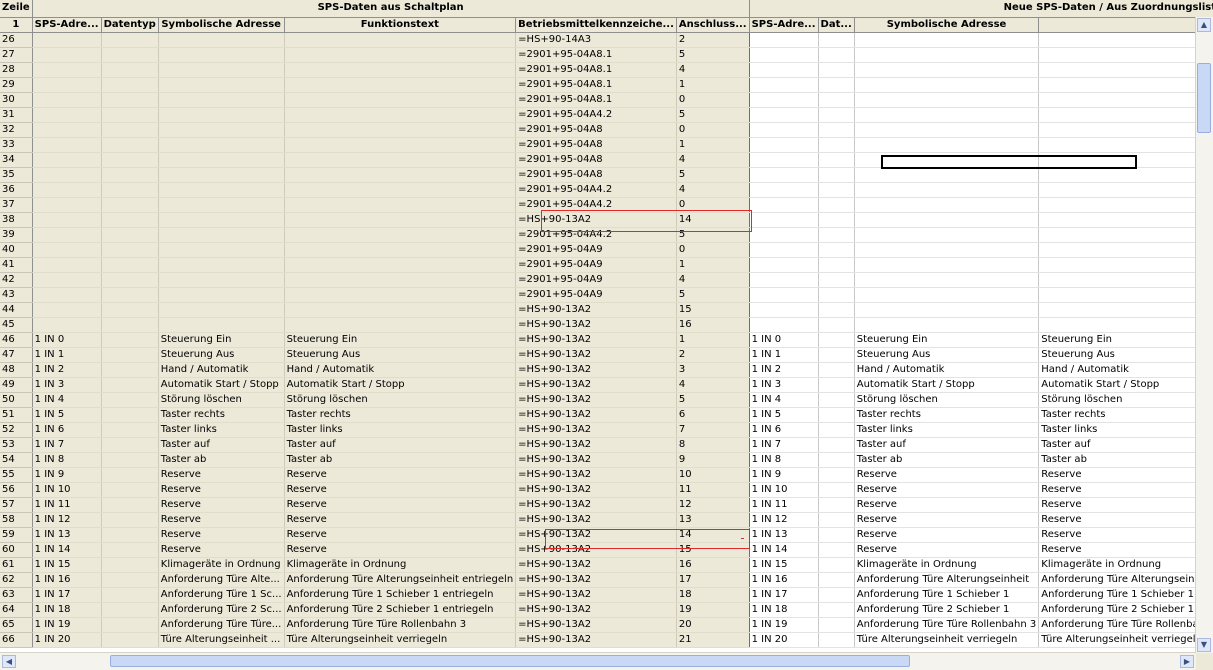 The width and height of the screenshot is (1213, 670). What do you see at coordinates (16, 550) in the screenshot?
I see `row-number: 60` at bounding box center [16, 550].